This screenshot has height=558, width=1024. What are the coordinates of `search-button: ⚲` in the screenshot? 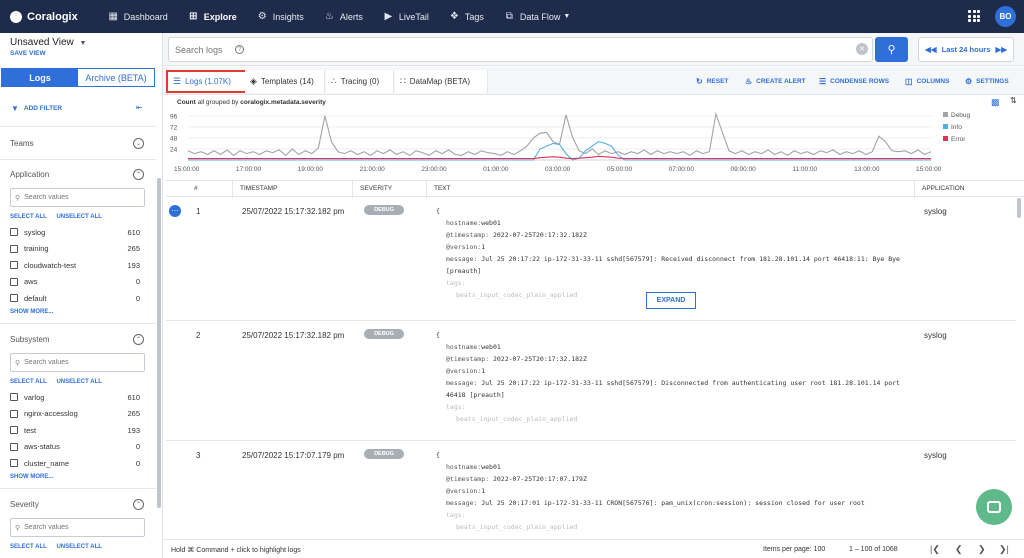 It's located at (891, 49).